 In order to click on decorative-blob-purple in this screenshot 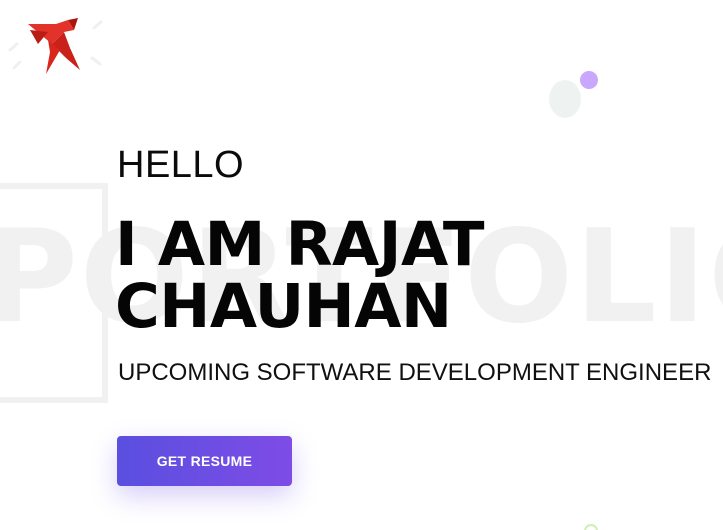, I will do `click(589, 80)`.